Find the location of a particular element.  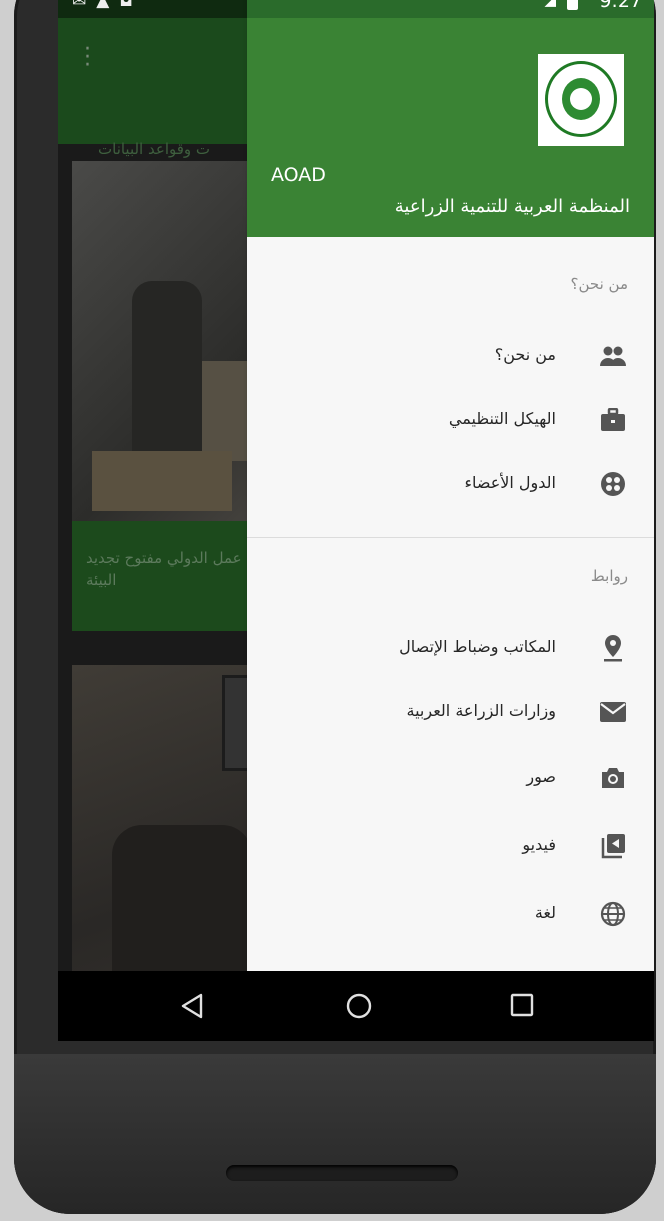

gmail-icon: ✉ is located at coordinates (79, 5).